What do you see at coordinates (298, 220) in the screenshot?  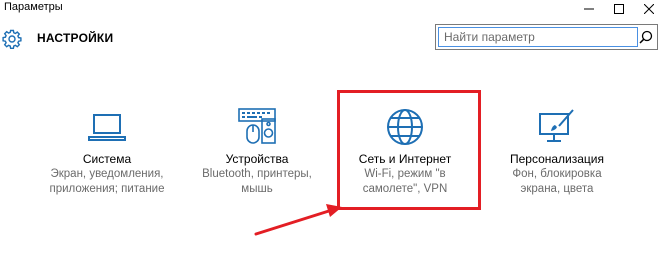 I see `annotation-arrow-icon` at bounding box center [298, 220].